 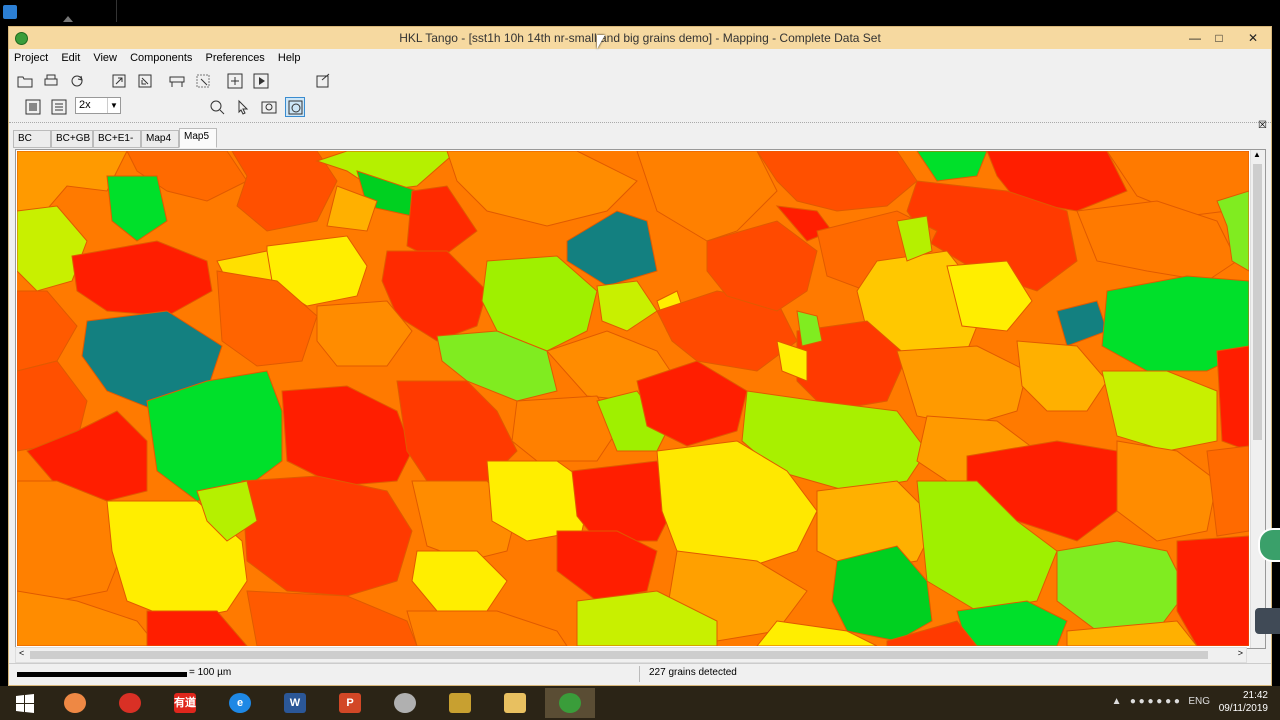 What do you see at coordinates (198, 138) in the screenshot?
I see `tab-map5: Map5` at bounding box center [198, 138].